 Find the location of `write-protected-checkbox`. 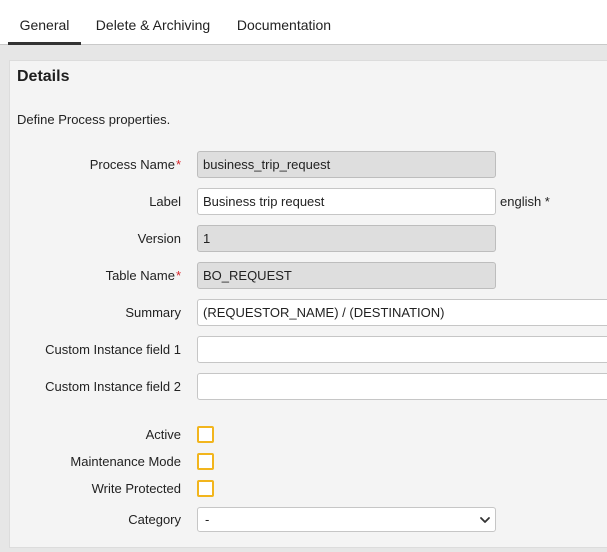

write-protected-checkbox is located at coordinates (205, 488).